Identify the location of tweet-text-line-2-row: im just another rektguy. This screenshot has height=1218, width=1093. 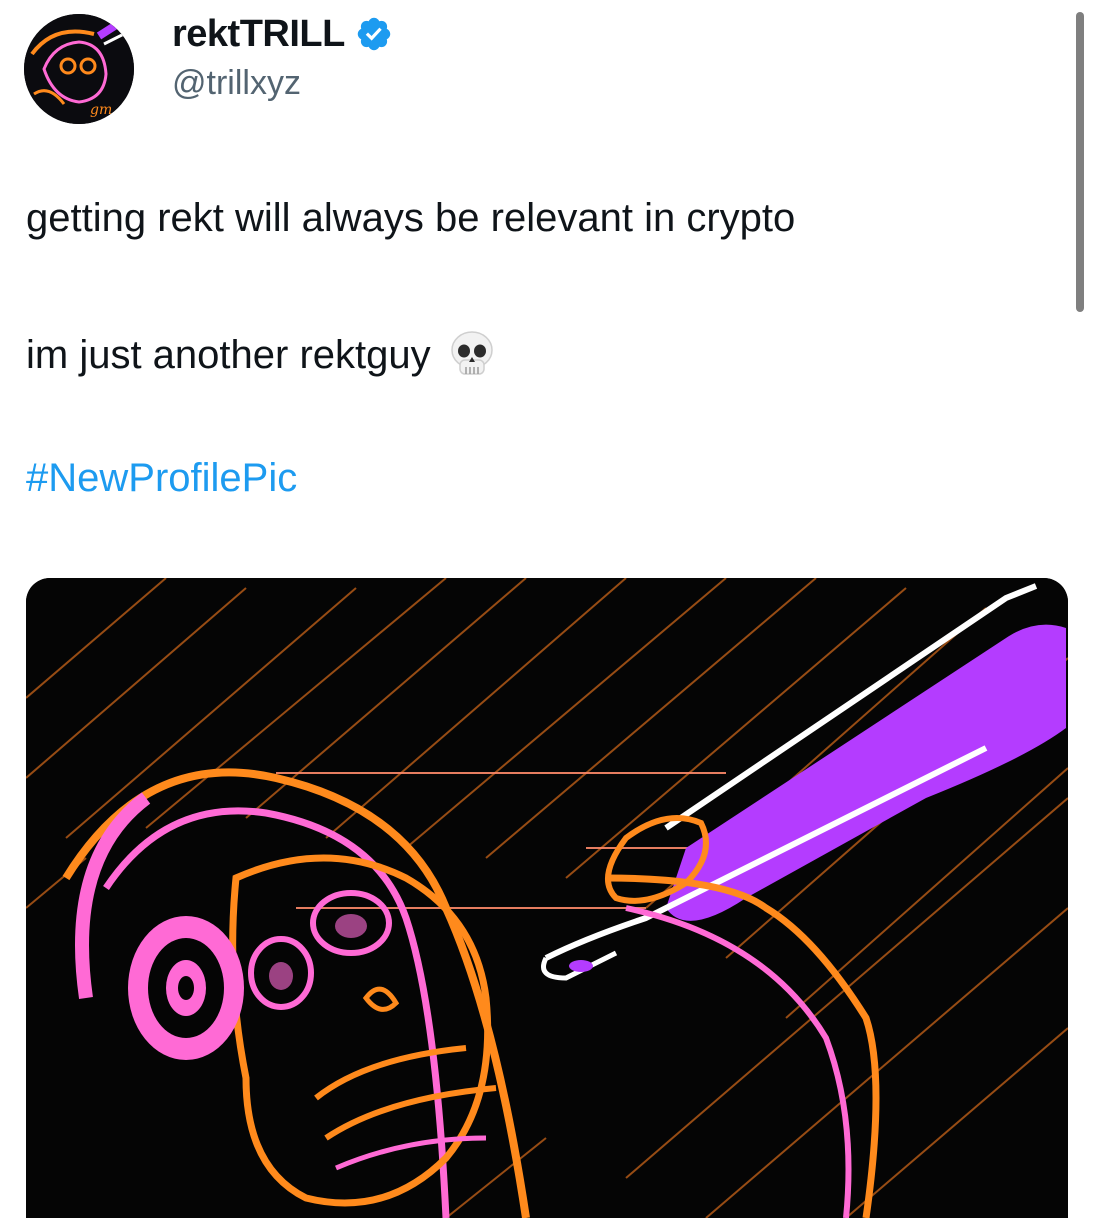
(260, 355).